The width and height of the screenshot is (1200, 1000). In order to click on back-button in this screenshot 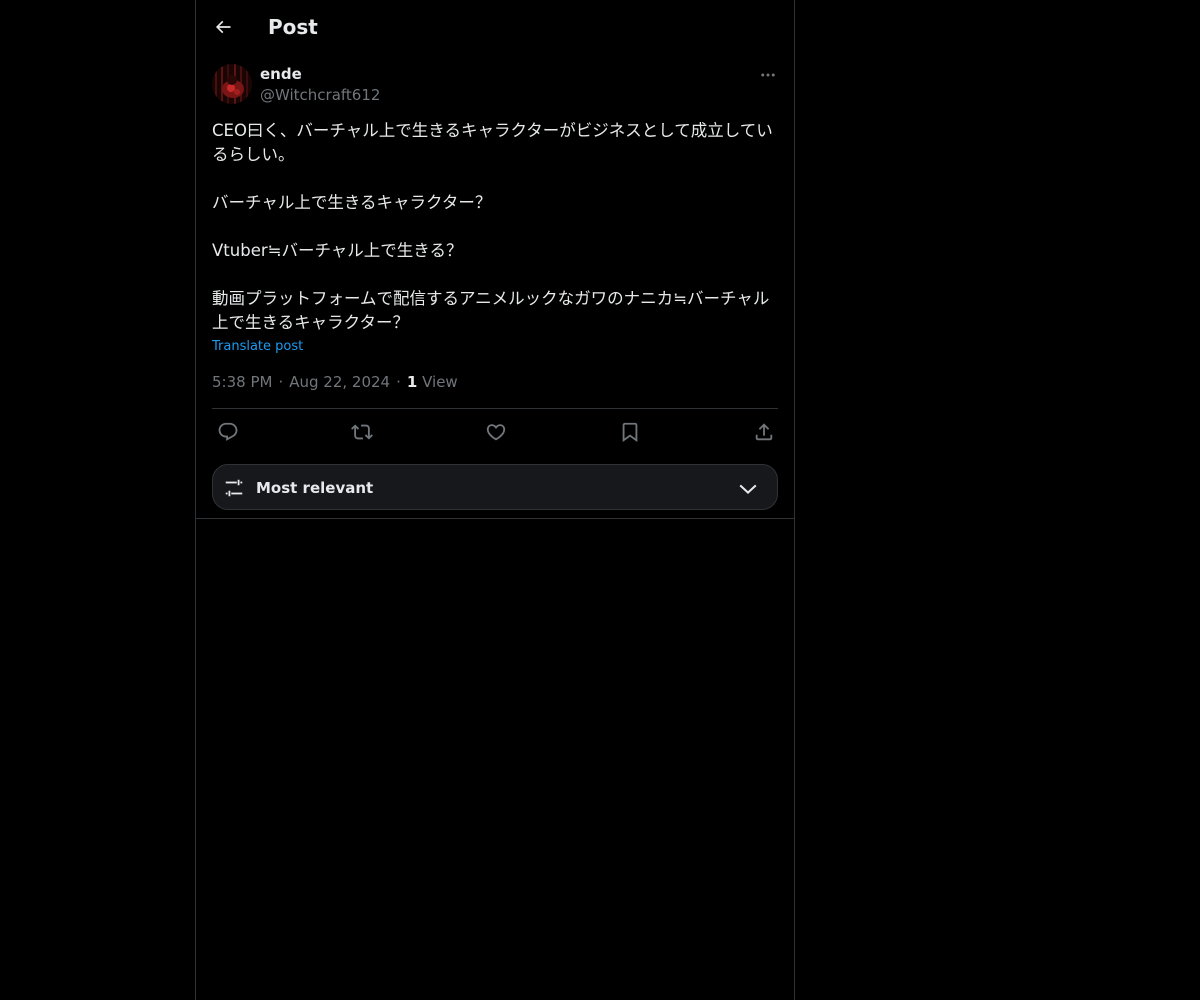, I will do `click(223, 27)`.